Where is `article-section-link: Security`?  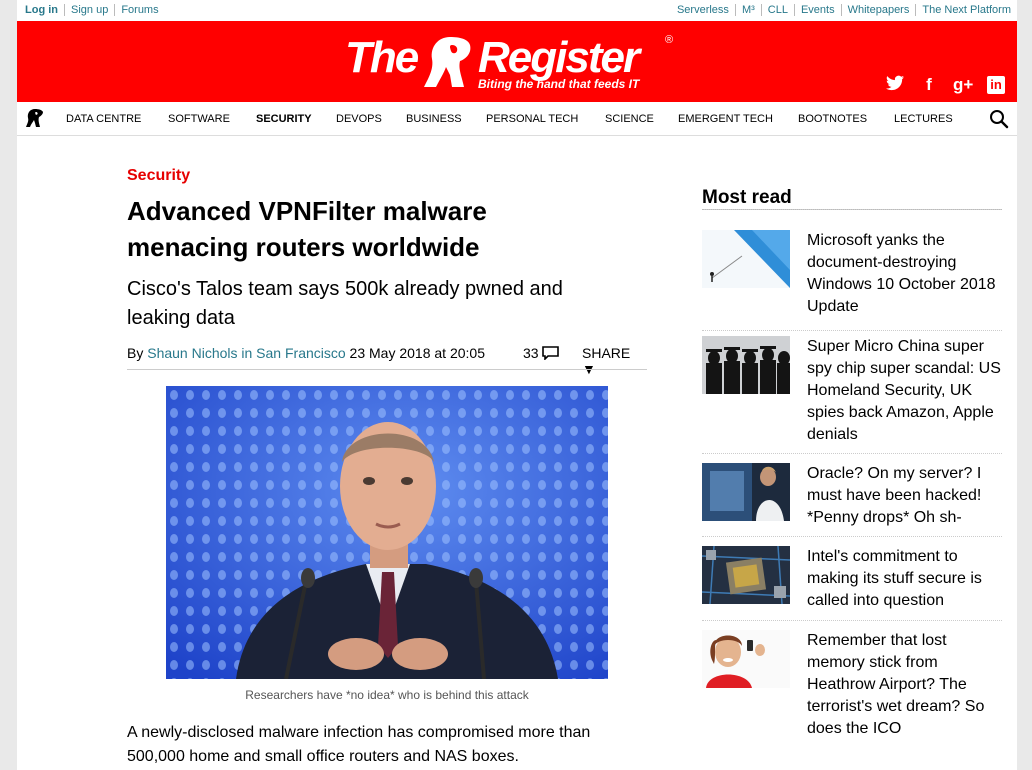
article-section-link: Security is located at coordinates (158, 176).